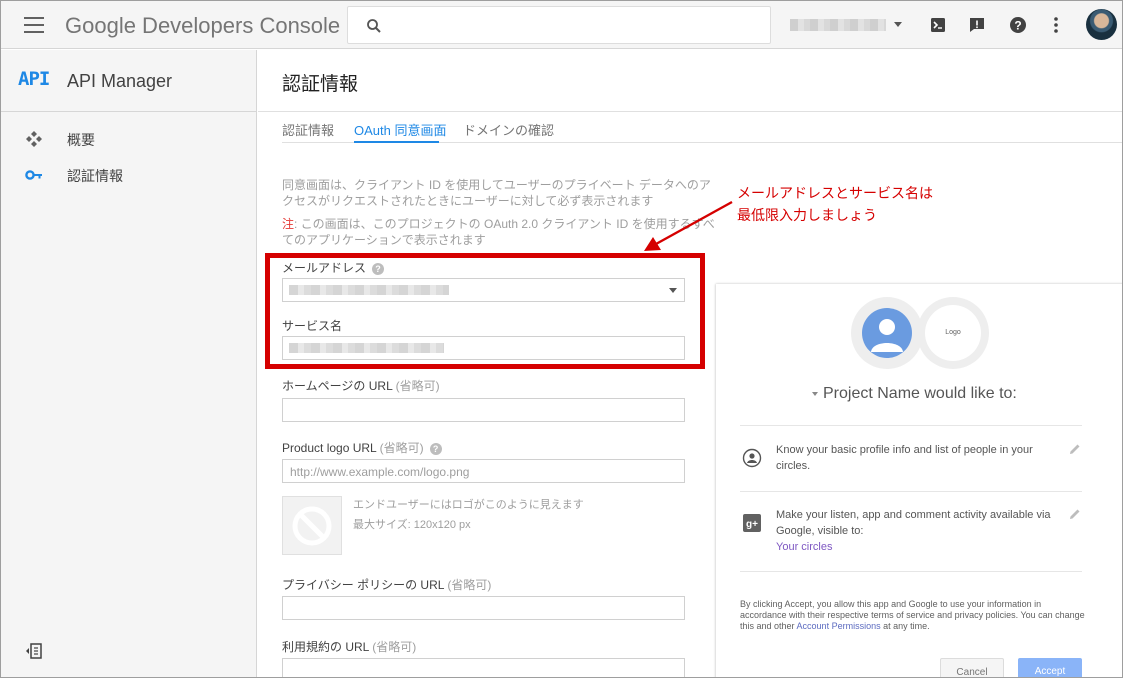  Describe the element at coordinates (815, 393) in the screenshot. I see `chevron-down-icon` at that location.